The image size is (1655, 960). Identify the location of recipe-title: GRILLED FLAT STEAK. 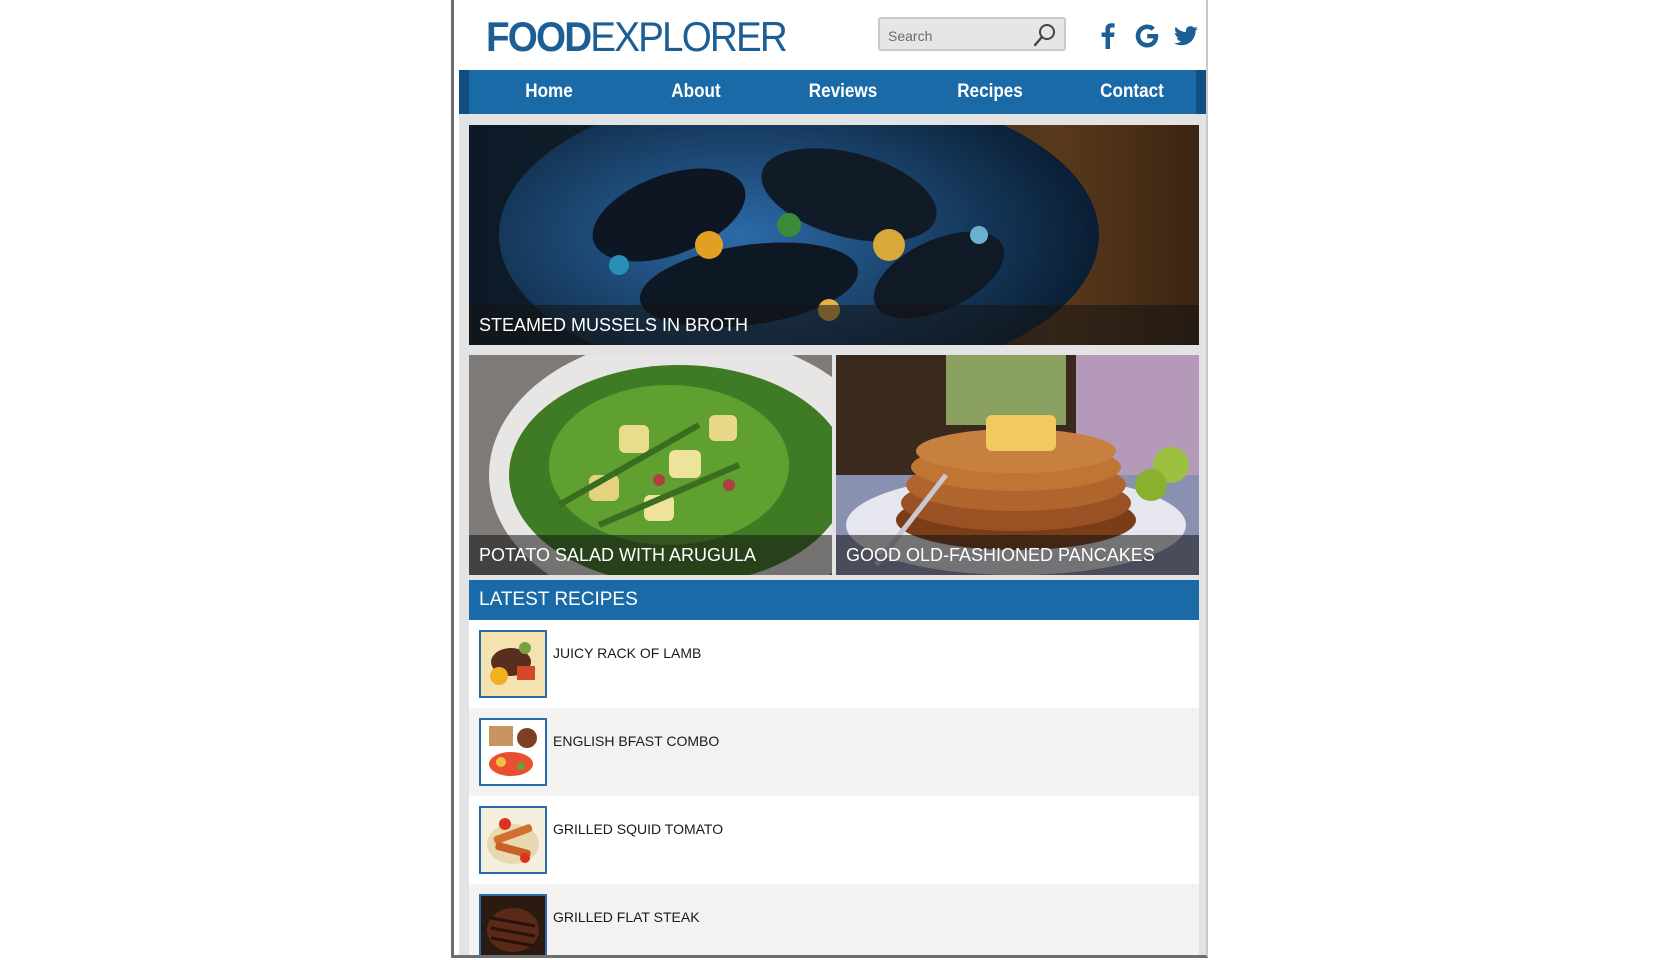
(626, 917).